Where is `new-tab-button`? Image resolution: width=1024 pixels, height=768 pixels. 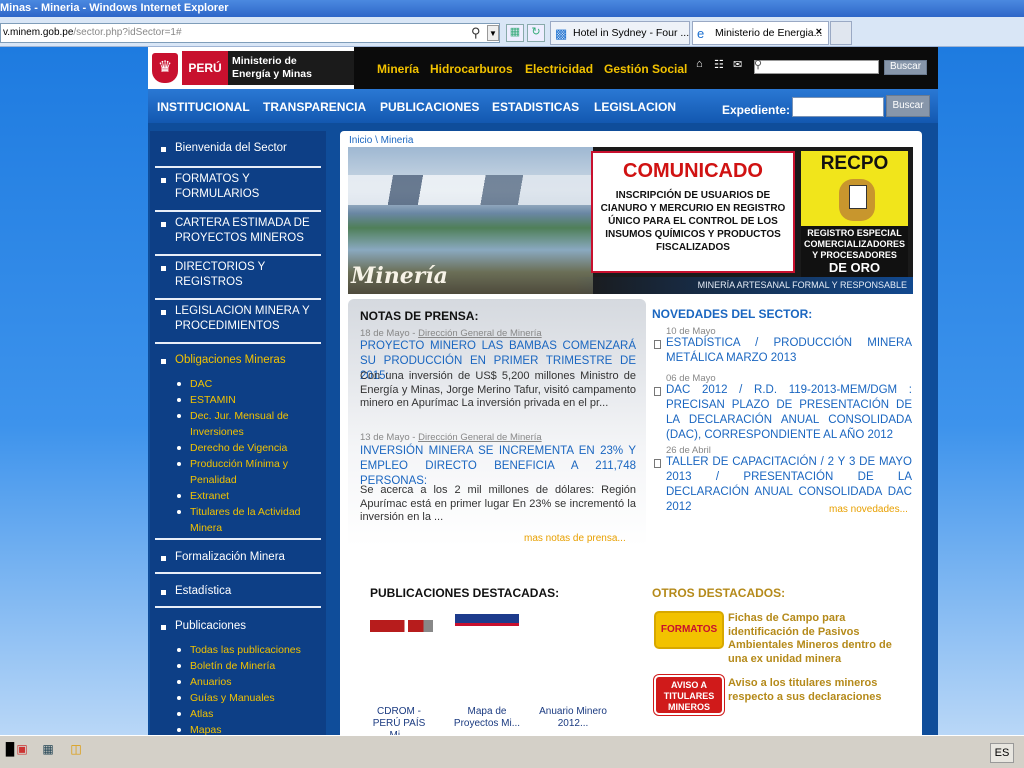
new-tab-button is located at coordinates (841, 33).